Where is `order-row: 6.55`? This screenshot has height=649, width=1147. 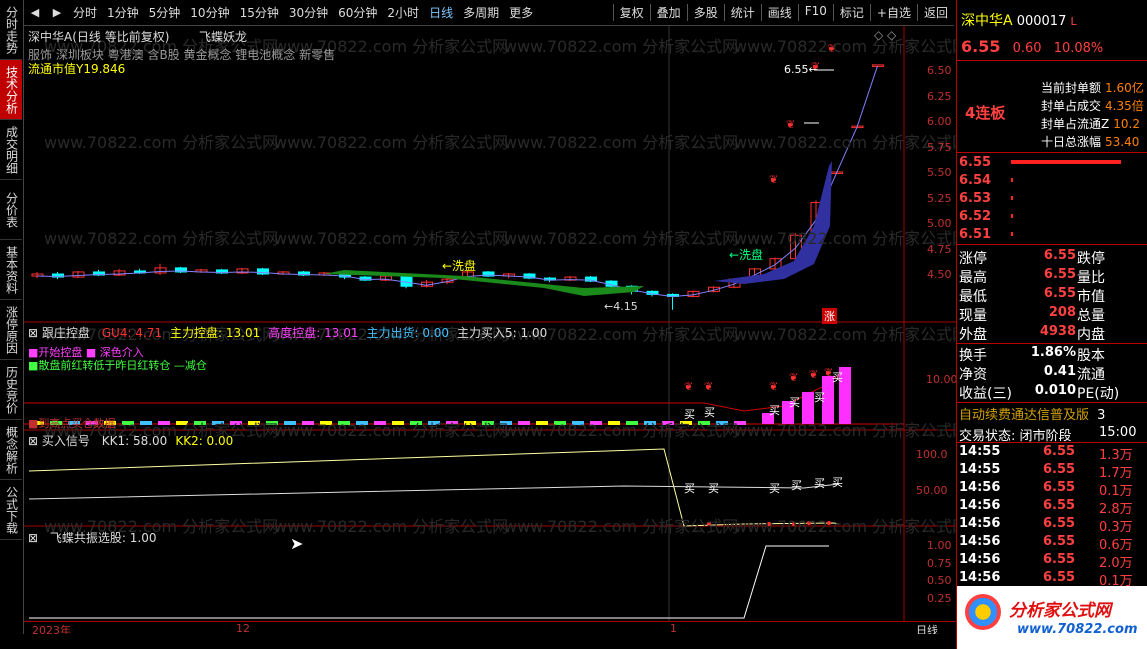
order-row: 6.55 is located at coordinates (1053, 162).